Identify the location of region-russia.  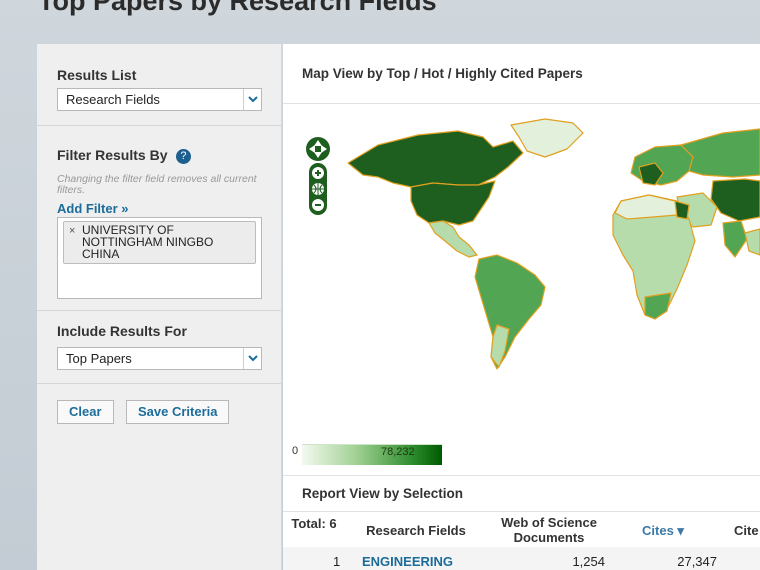
(720, 153).